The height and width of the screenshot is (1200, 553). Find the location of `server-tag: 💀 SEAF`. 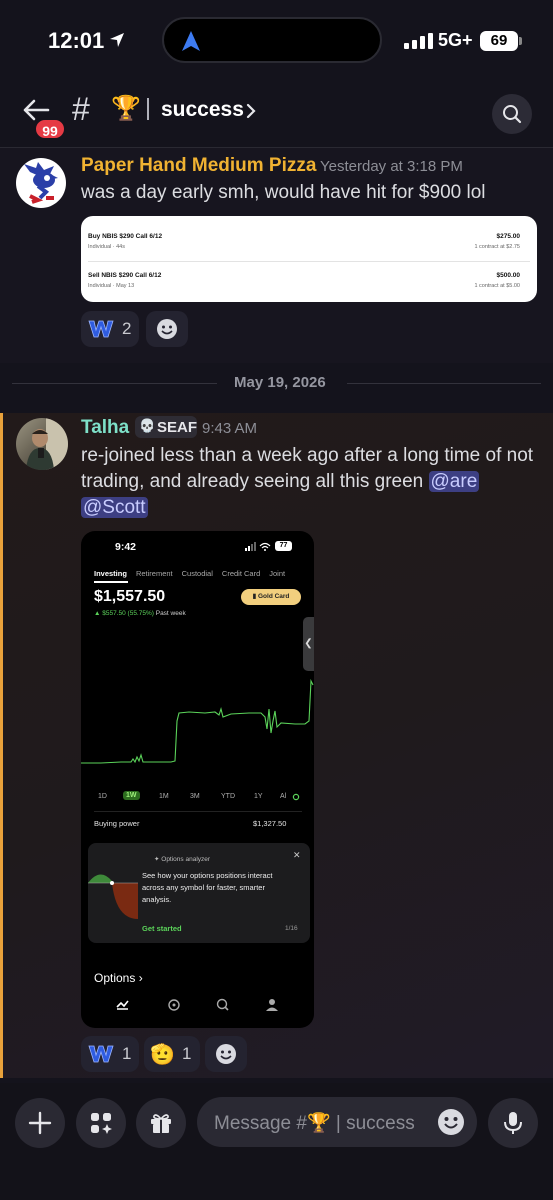

server-tag: 💀 SEAF is located at coordinates (166, 427).